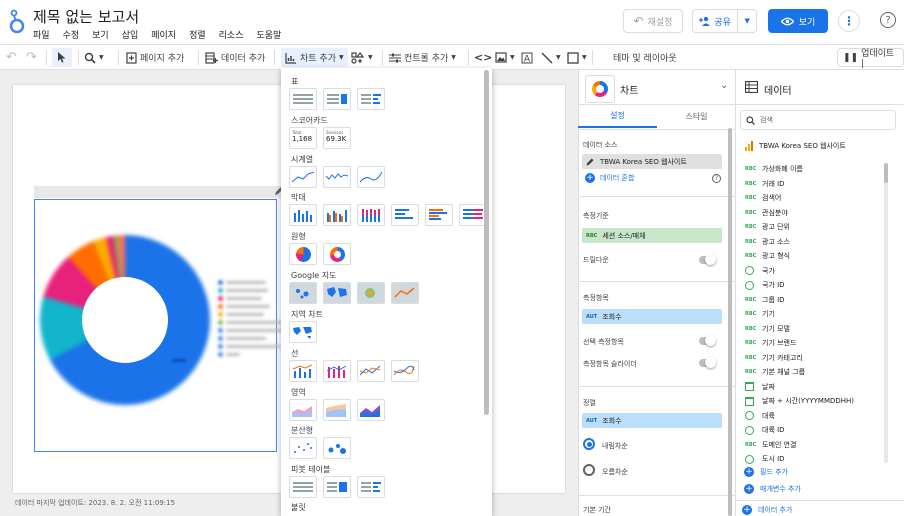  Describe the element at coordinates (849, 21) in the screenshot. I see `more-options-icon: ⋮` at that location.